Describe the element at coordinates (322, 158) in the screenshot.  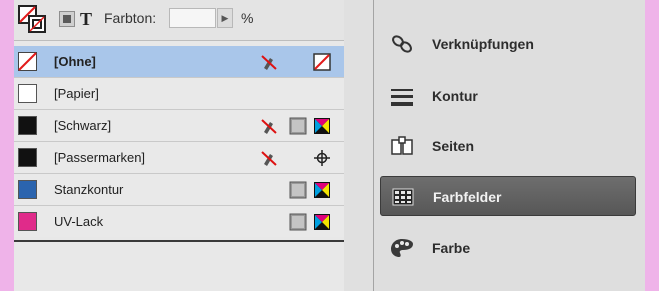
I see `registration-icon` at that location.